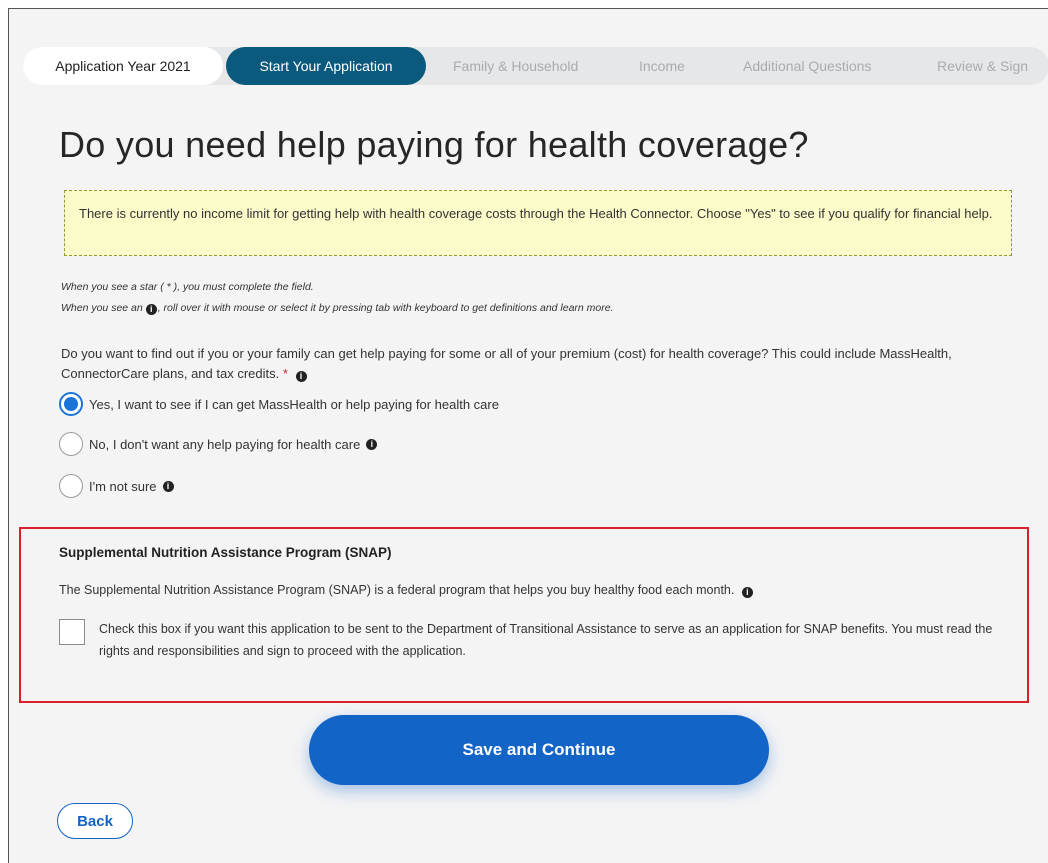 The image size is (1048, 863). Describe the element at coordinates (285, 373) in the screenshot. I see `required-star: *` at that location.